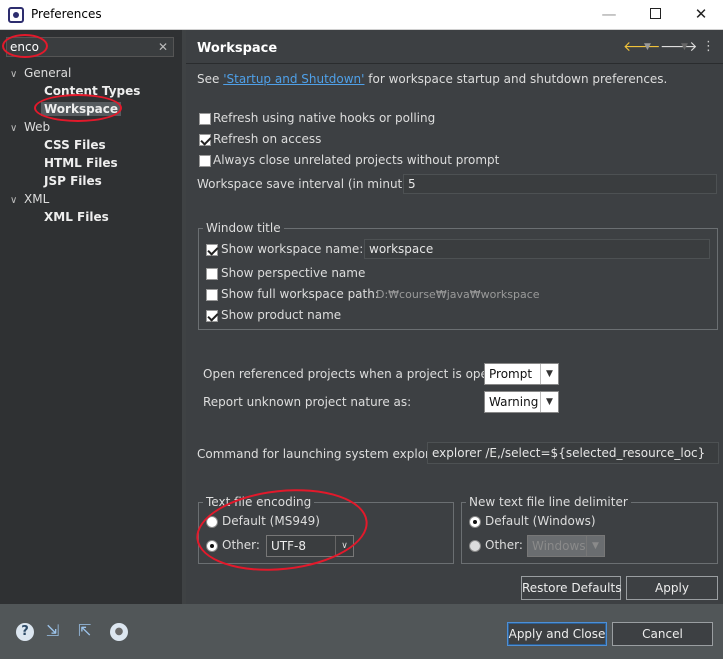 This screenshot has width=723, height=659. What do you see at coordinates (212, 274) in the screenshot?
I see `show-perspective-name-checkbox` at bounding box center [212, 274].